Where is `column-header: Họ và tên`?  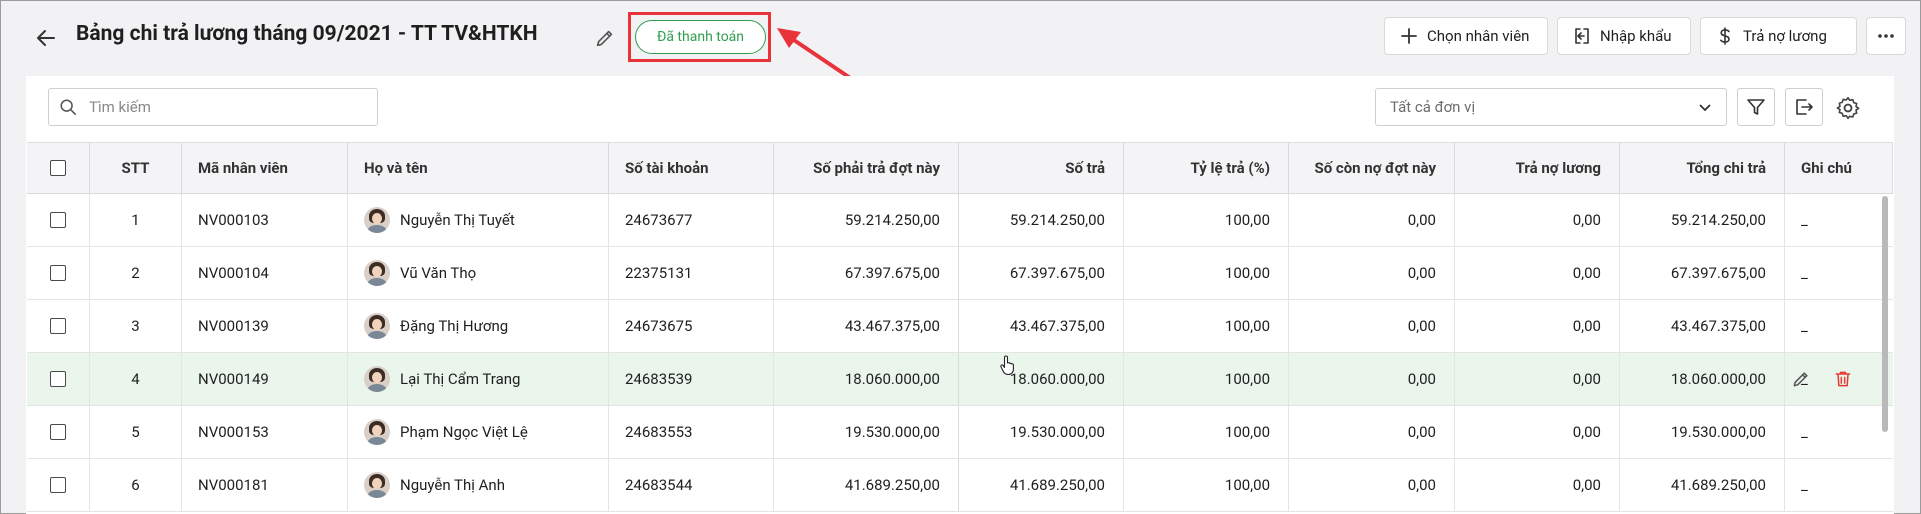 column-header: Họ và tên is located at coordinates (478, 168).